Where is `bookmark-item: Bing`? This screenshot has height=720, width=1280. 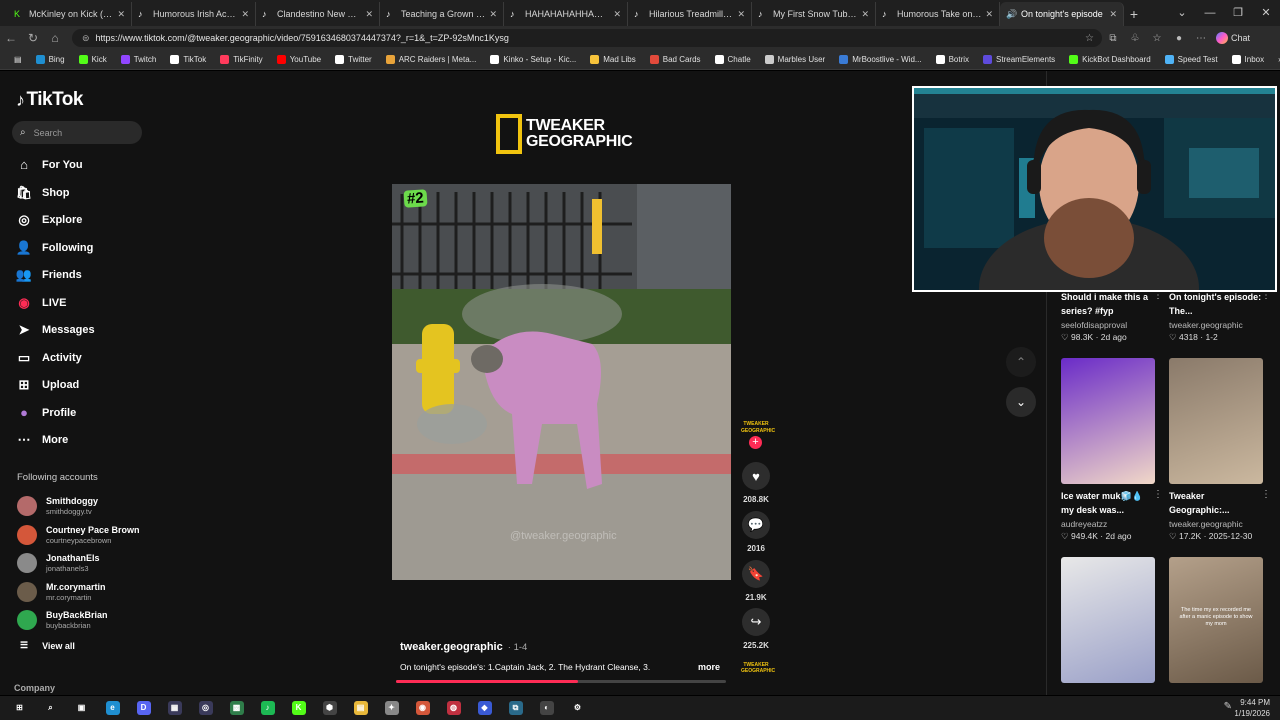 bookmark-item: Bing is located at coordinates (50, 59).